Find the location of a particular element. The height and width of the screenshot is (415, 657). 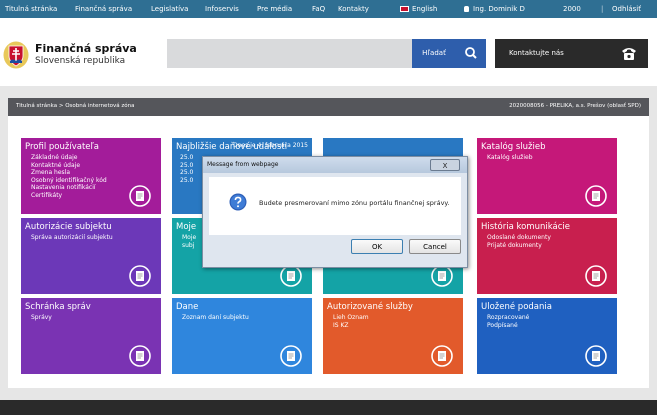

tile-links: Zoznam daní subjektu is located at coordinates (215, 318).